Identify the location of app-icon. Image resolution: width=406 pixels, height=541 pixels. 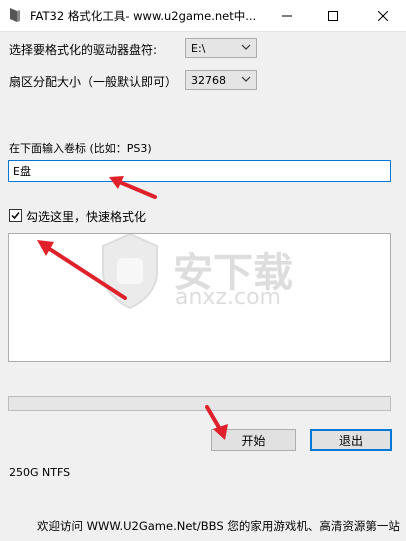
(15, 15).